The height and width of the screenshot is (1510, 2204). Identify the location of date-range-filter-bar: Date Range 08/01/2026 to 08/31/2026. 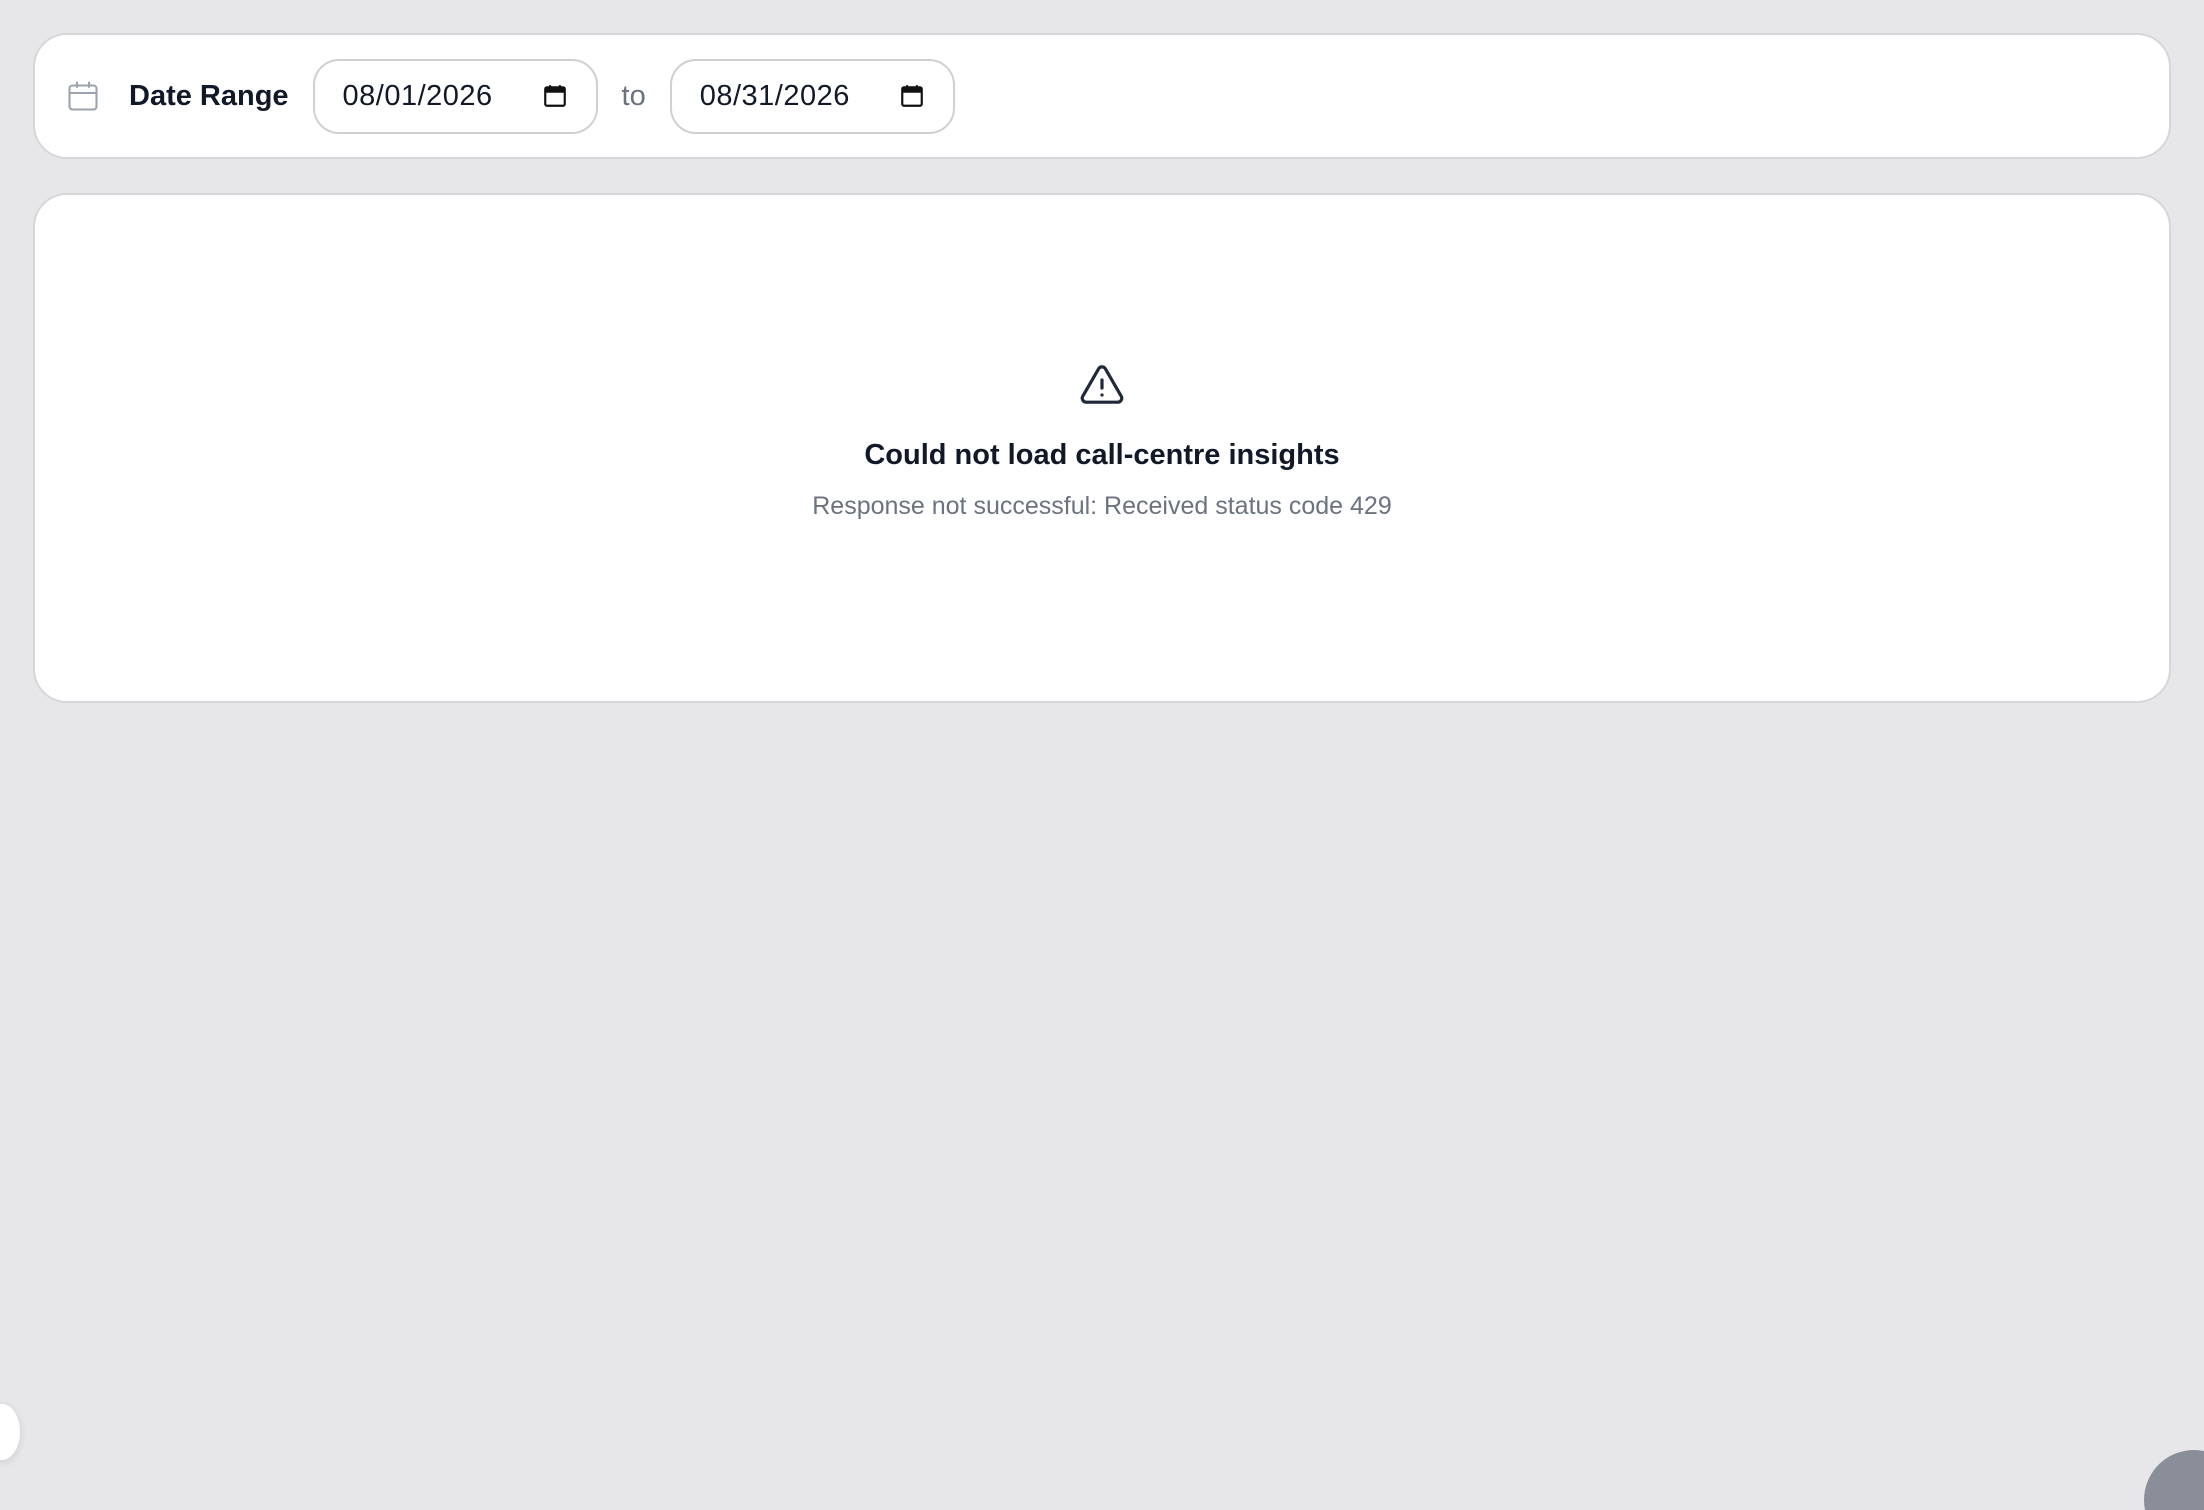
(1102, 96).